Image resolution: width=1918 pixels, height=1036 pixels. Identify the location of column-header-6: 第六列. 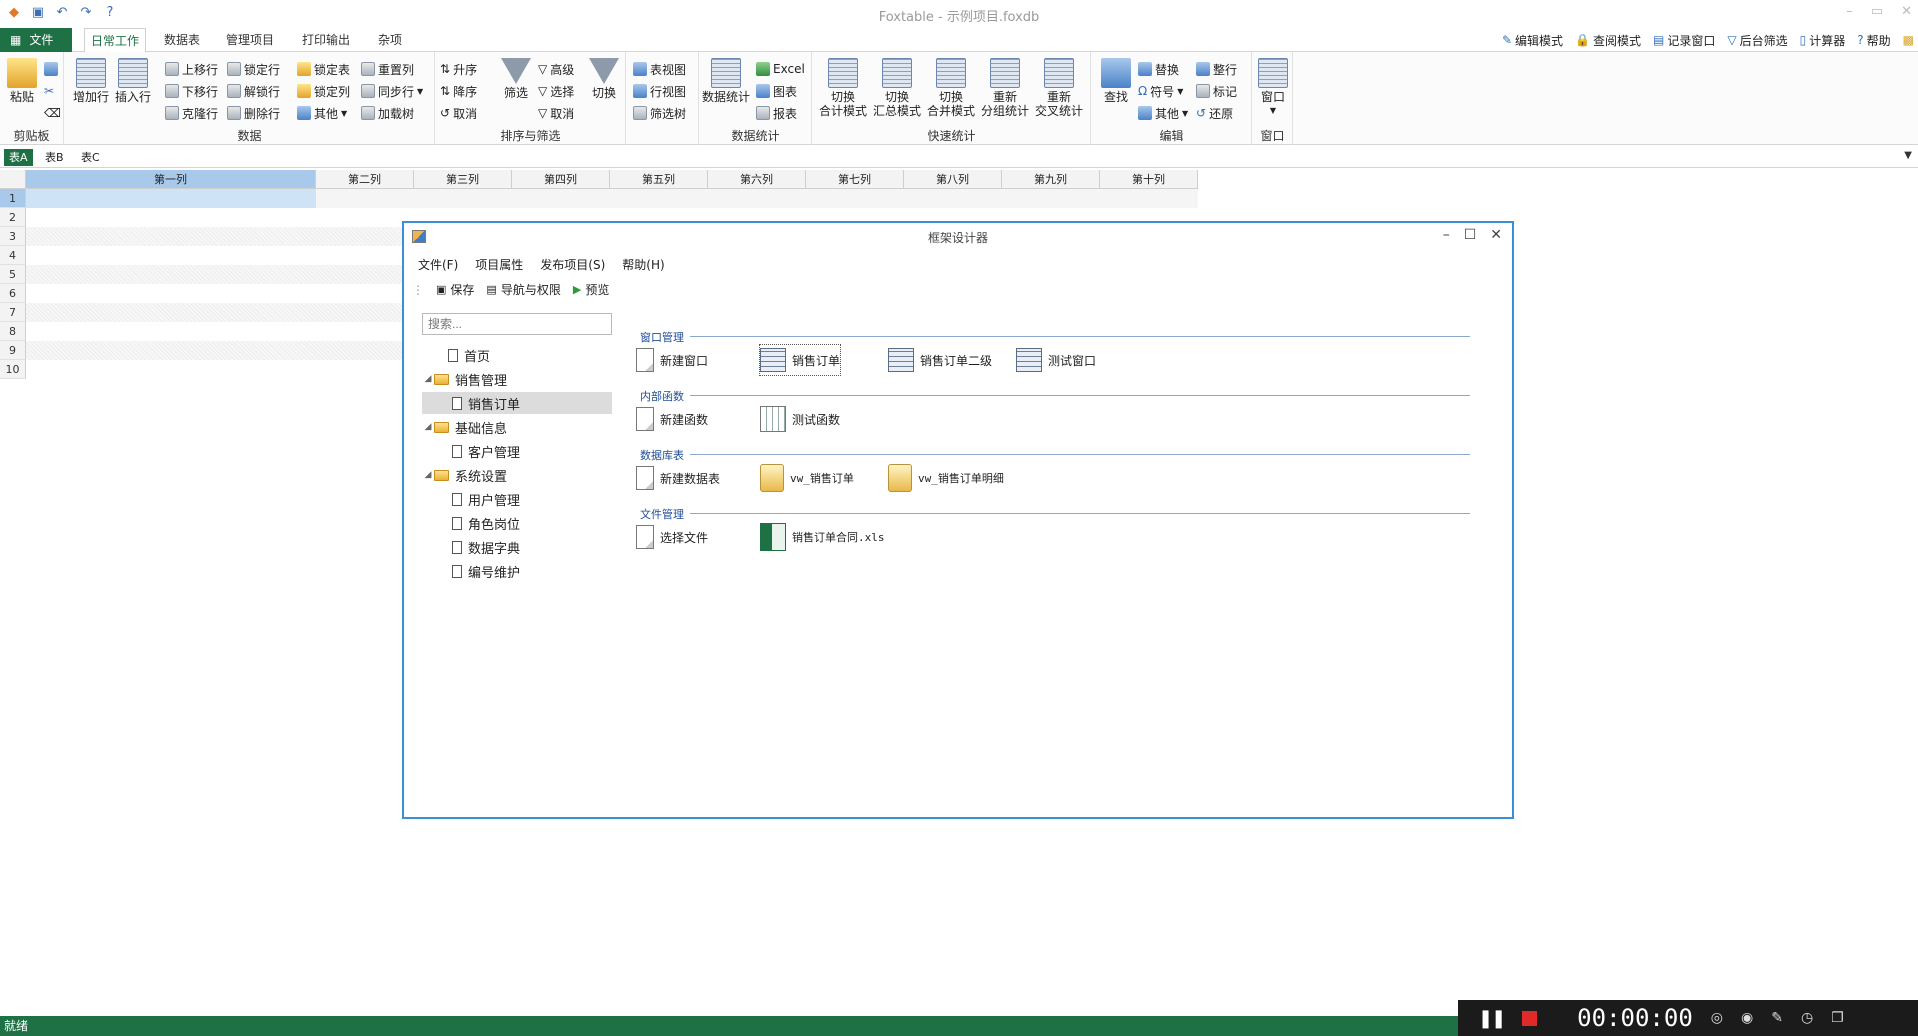
(757, 179).